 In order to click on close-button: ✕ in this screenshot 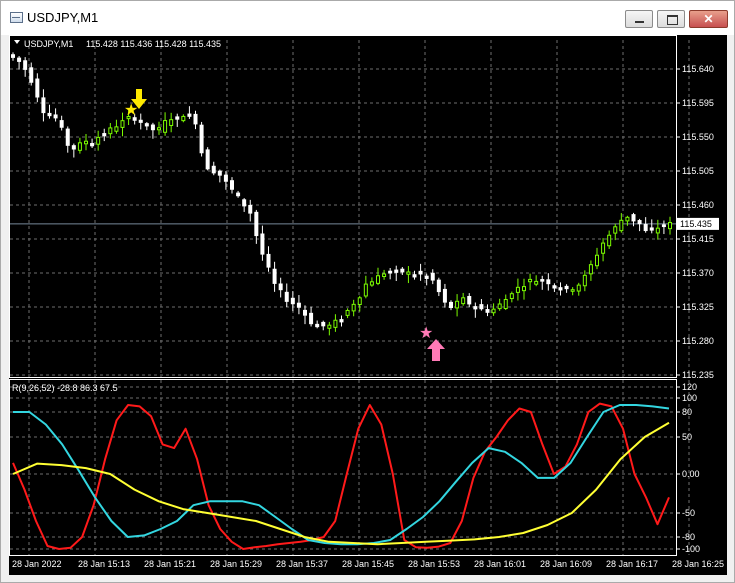, I will do `click(708, 19)`.